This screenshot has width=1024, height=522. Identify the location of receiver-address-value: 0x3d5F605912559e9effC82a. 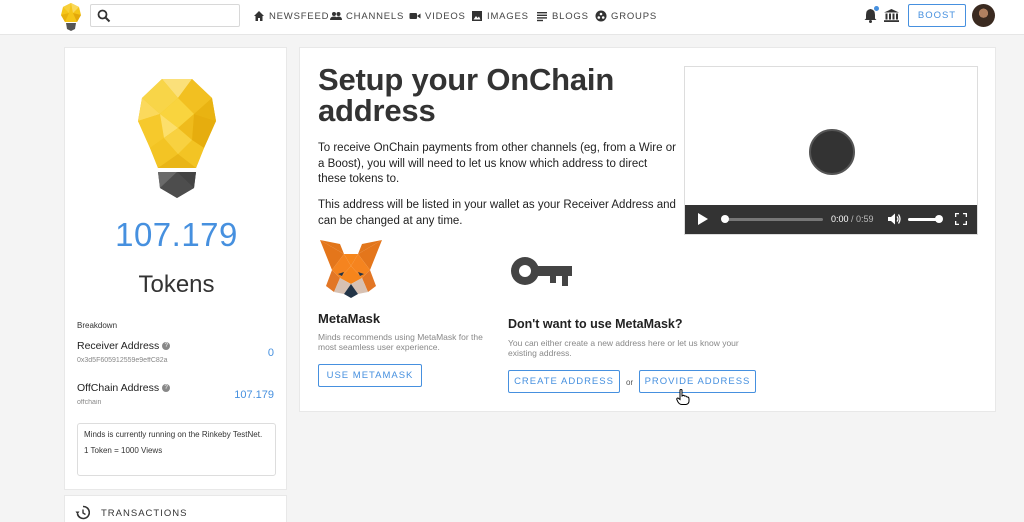
(122, 360).